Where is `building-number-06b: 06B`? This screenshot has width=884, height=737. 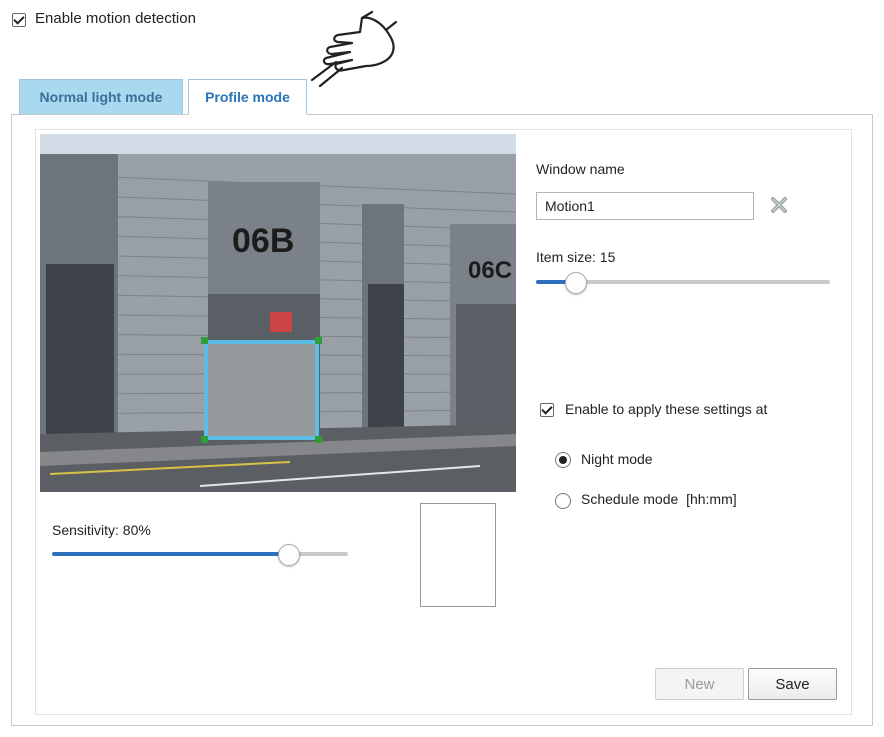
building-number-06b: 06B is located at coordinates (263, 241).